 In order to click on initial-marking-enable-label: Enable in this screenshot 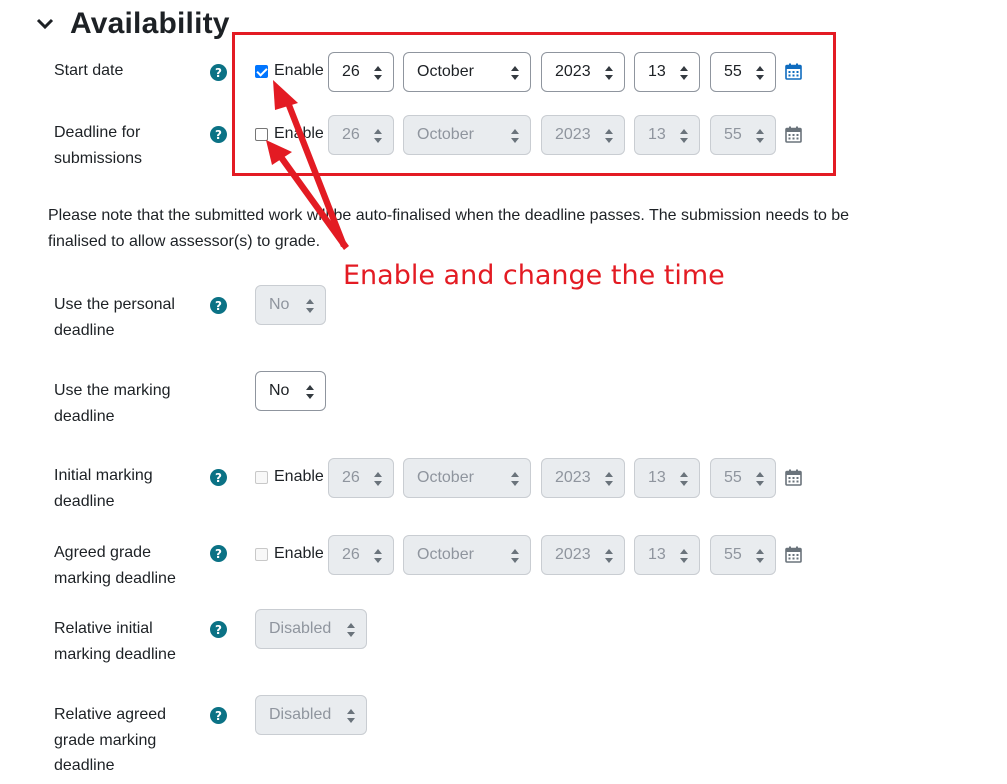, I will do `click(299, 476)`.